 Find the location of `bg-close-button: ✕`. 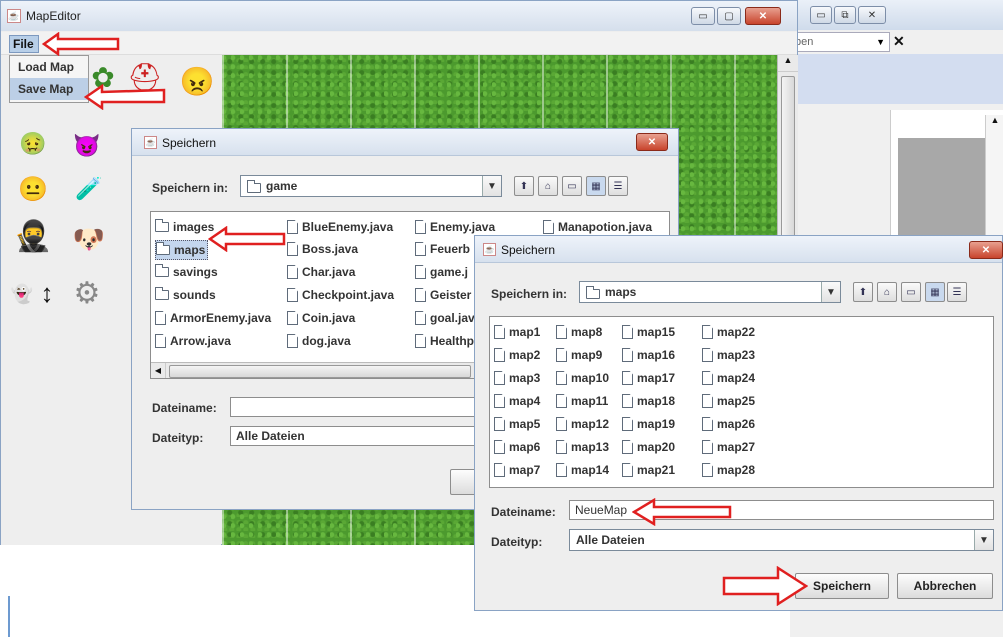

bg-close-button: ✕ is located at coordinates (872, 15).